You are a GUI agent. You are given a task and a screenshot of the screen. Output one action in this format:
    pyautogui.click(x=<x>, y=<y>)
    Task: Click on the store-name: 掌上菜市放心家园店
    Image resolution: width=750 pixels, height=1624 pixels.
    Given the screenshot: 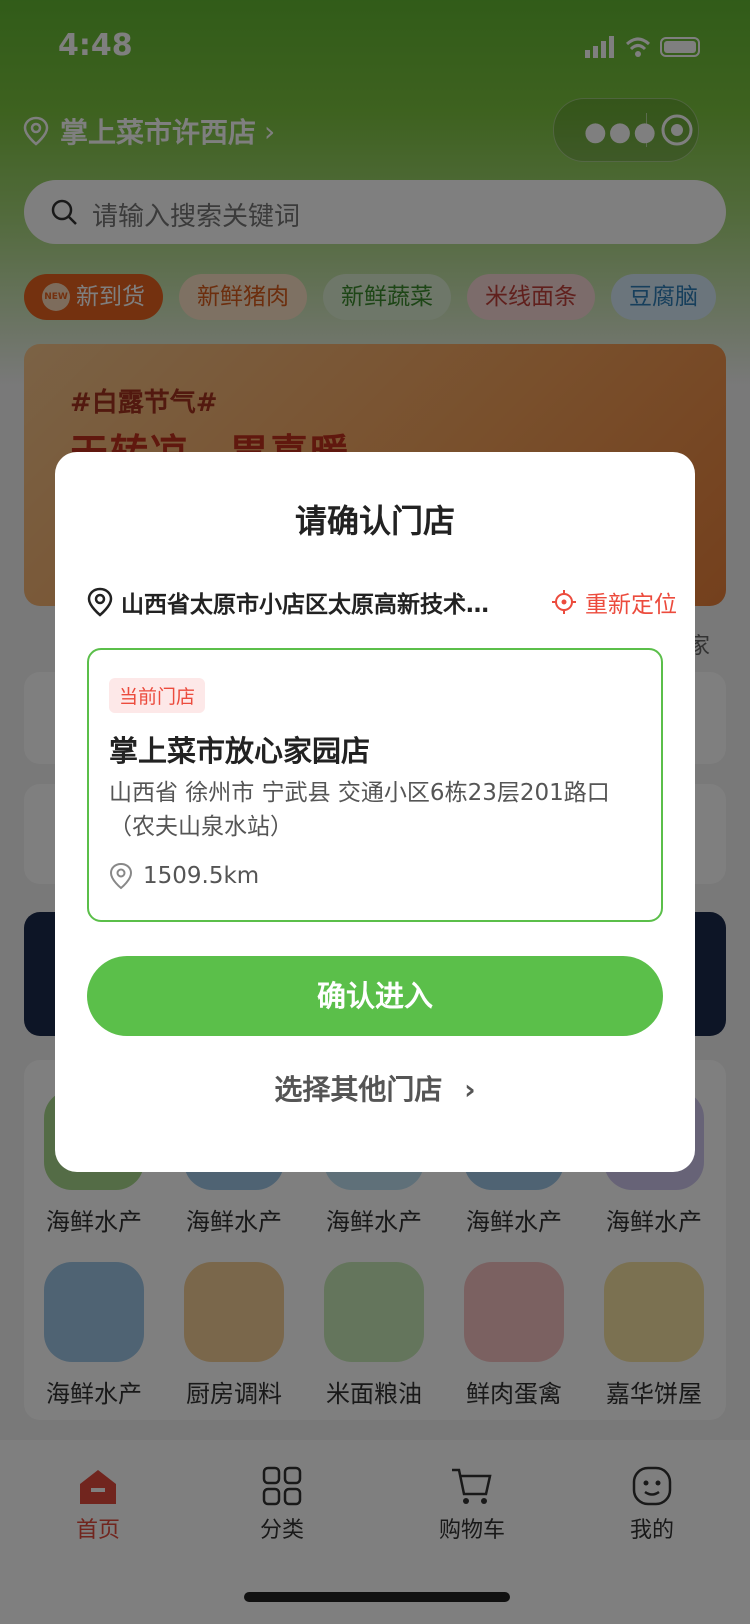 What is the action you would take?
    pyautogui.click(x=240, y=751)
    